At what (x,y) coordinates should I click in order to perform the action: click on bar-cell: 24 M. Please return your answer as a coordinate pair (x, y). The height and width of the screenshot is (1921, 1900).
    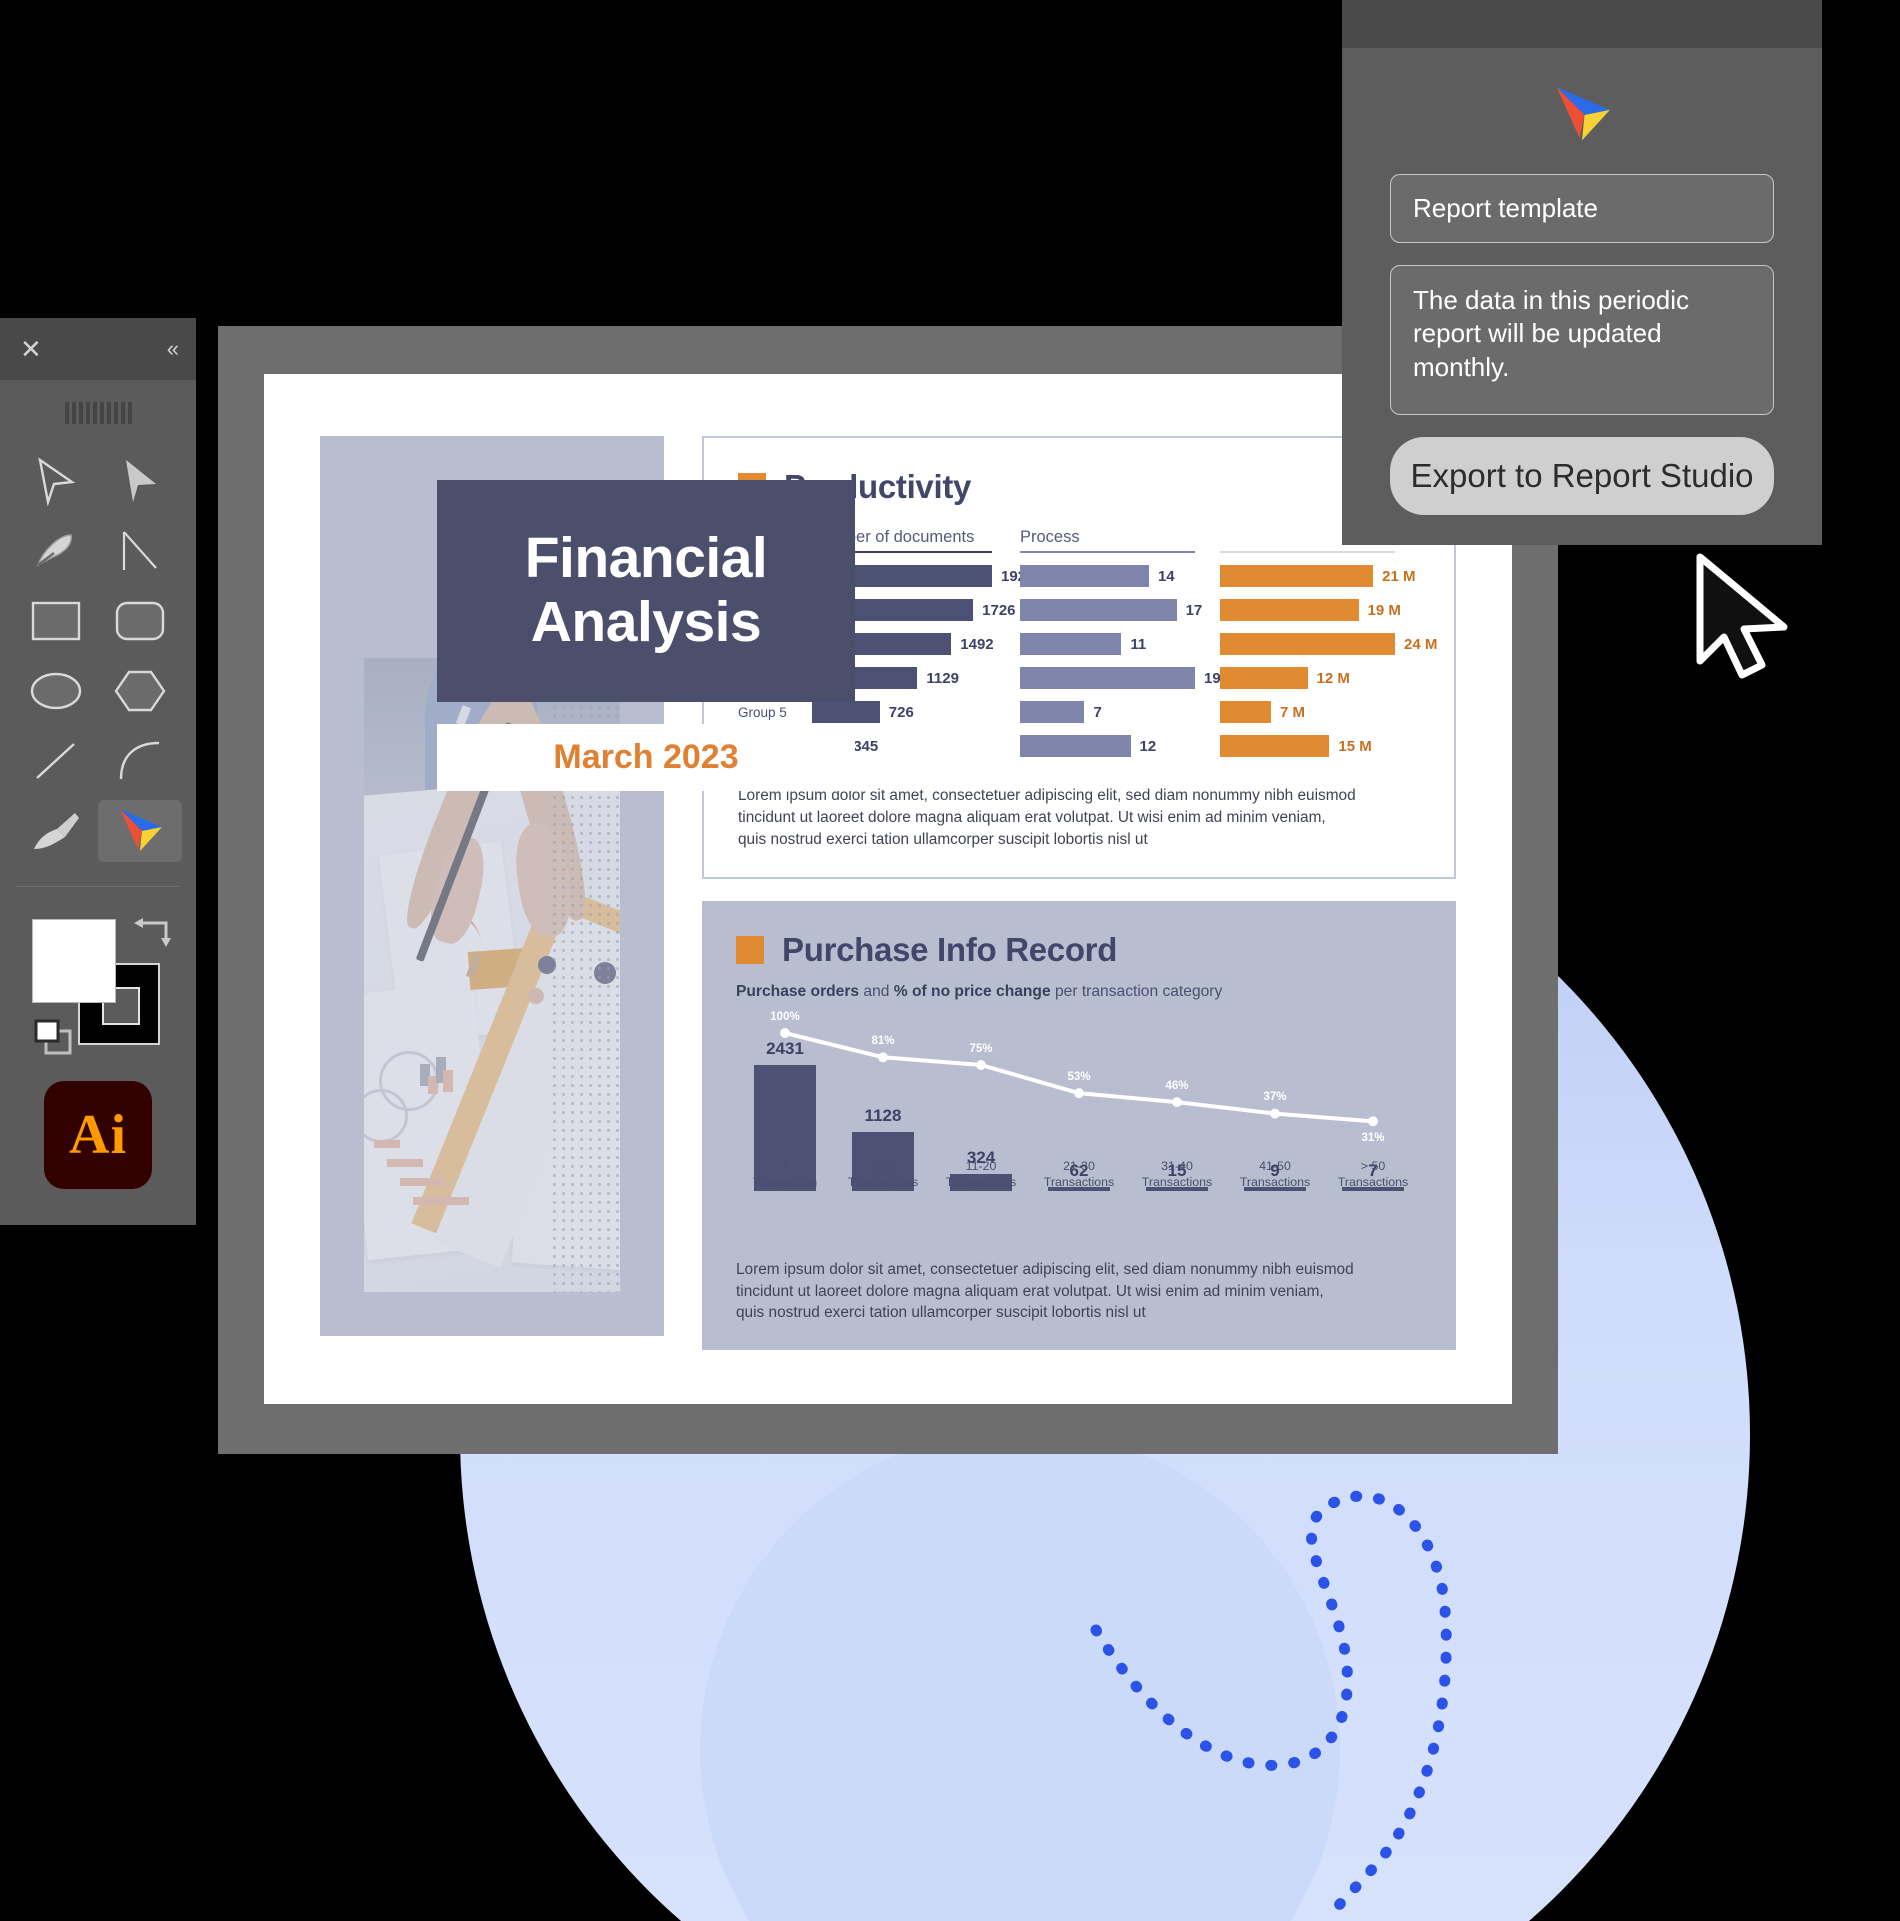
    Looking at the image, I should click on (1328, 644).